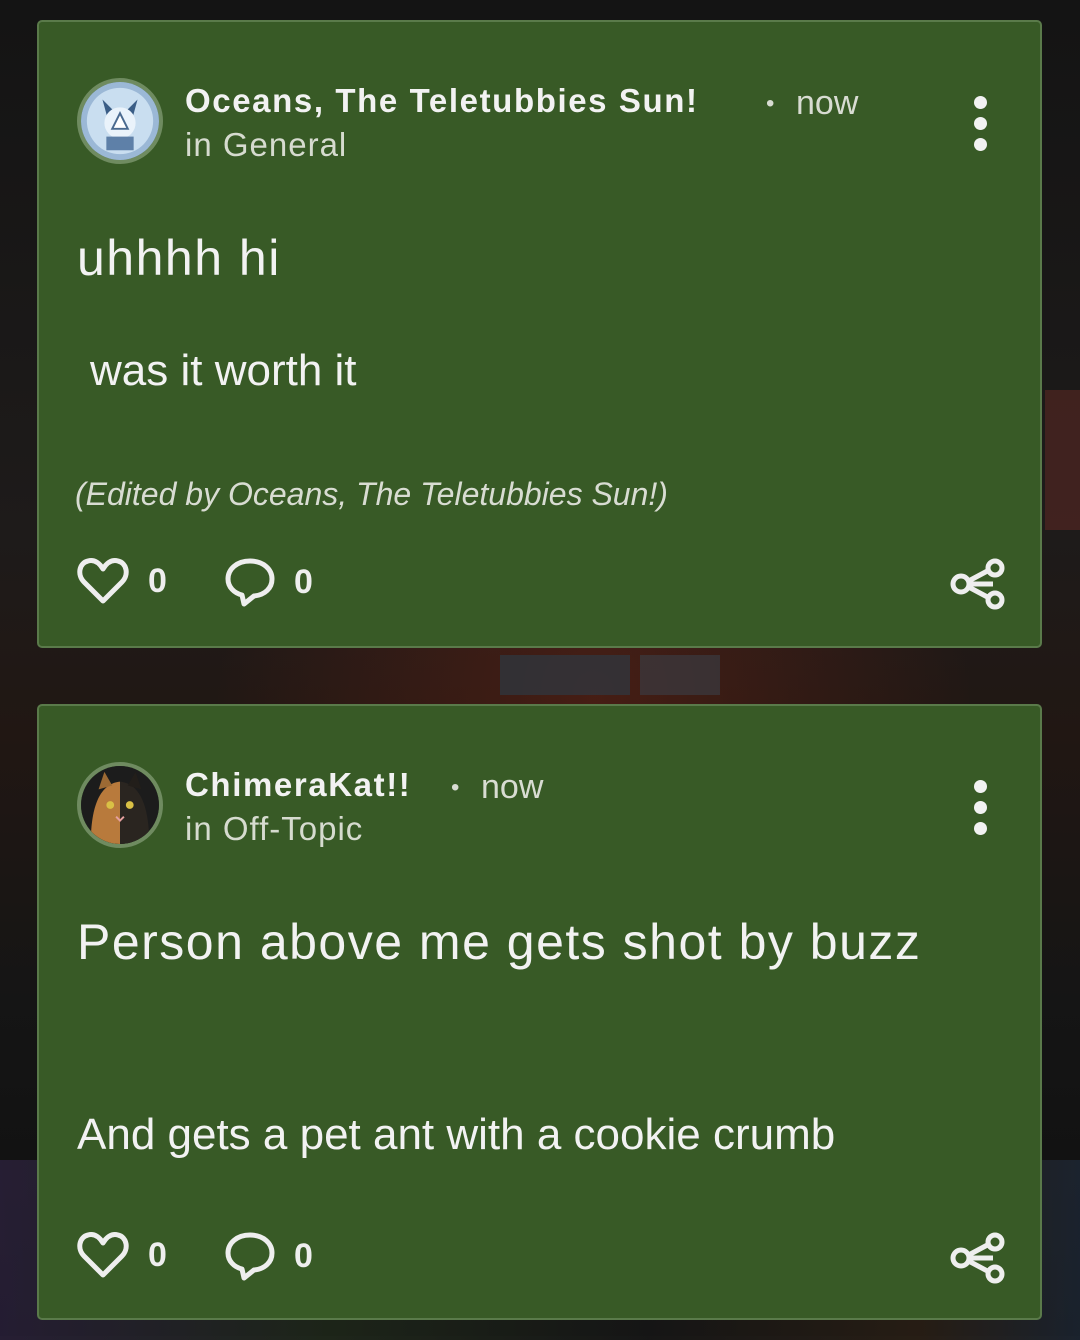 This screenshot has width=1080, height=1340. I want to click on post-body: And gets a pet ant with a cookie crumb, so click(456, 1134).